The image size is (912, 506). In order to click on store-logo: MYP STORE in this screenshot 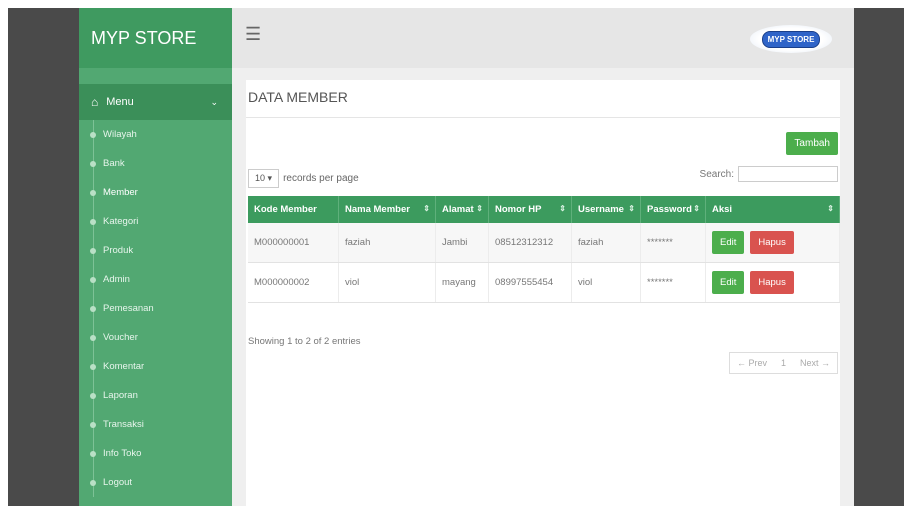, I will do `click(791, 39)`.